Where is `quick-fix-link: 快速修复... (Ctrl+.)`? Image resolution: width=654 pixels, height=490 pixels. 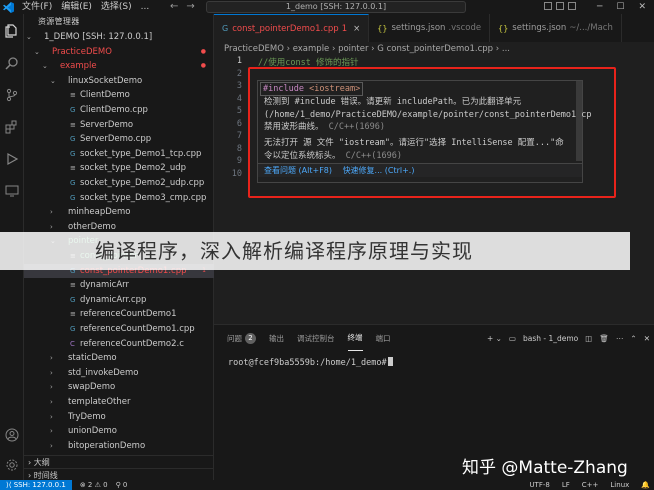
quick-fix-link: 快速修复... (Ctrl+.) is located at coordinates (379, 170).